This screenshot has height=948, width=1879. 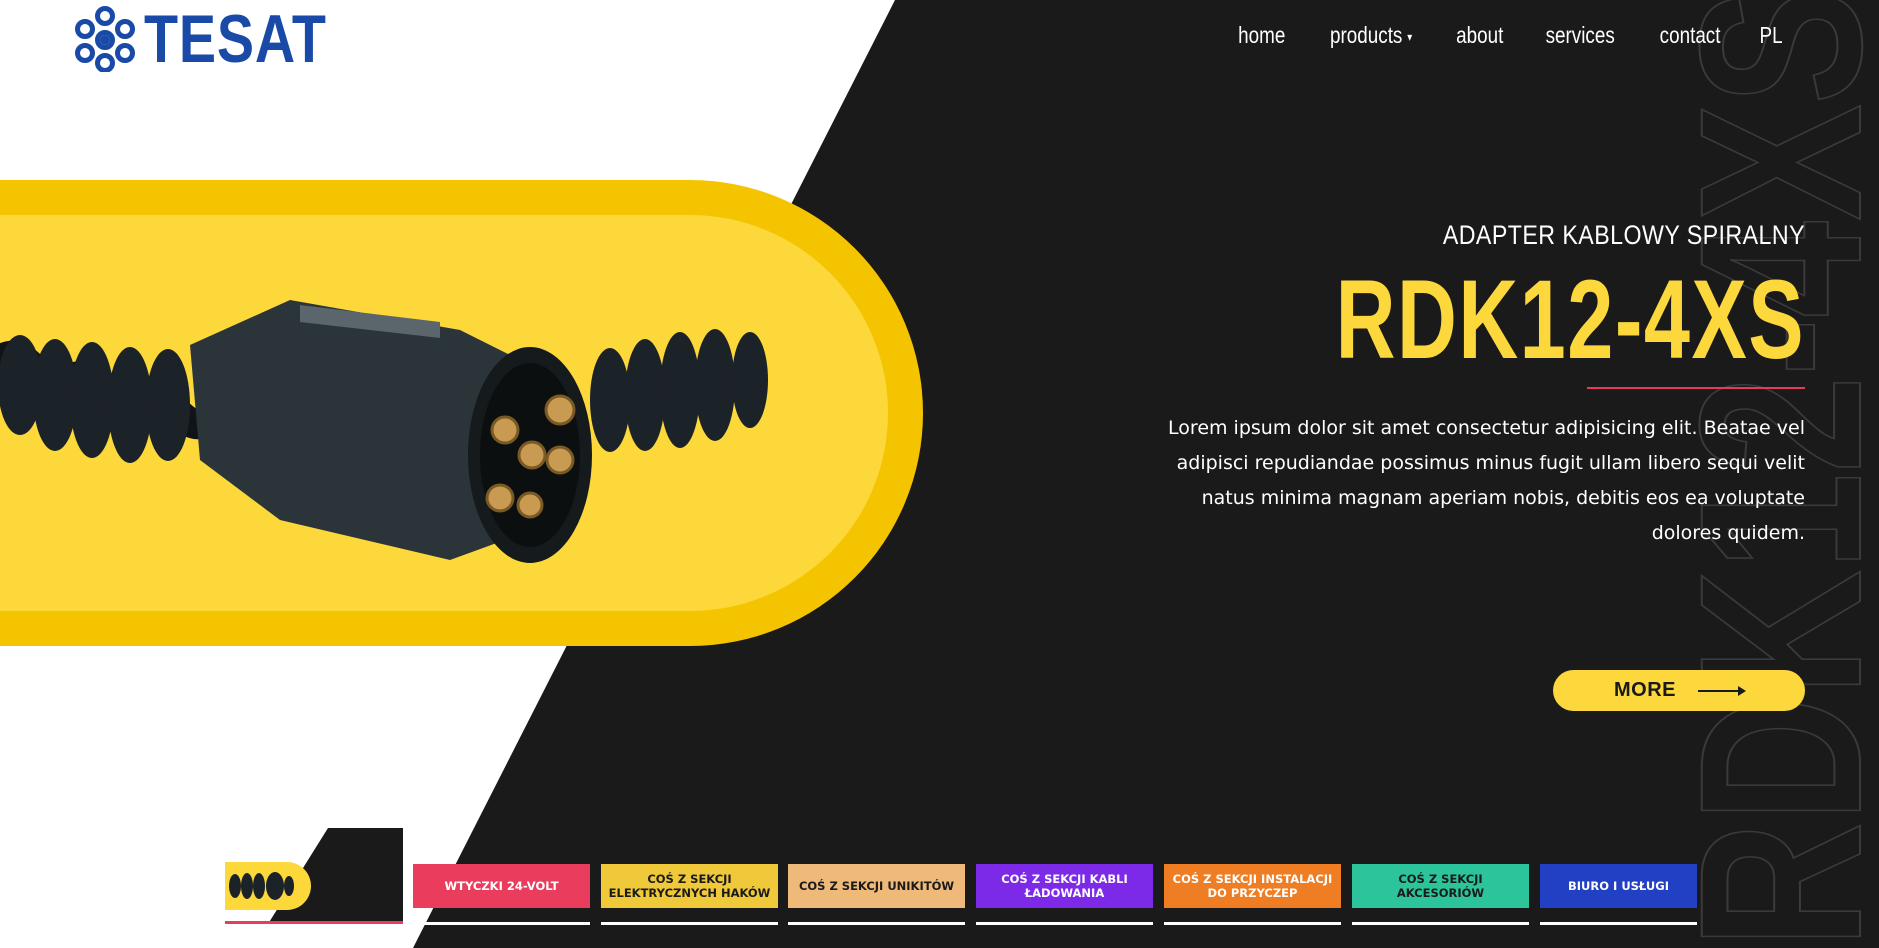 What do you see at coordinates (1623, 235) in the screenshot?
I see `hero-subtitle: ADAPTER KABLOWY SPIRALNY` at bounding box center [1623, 235].